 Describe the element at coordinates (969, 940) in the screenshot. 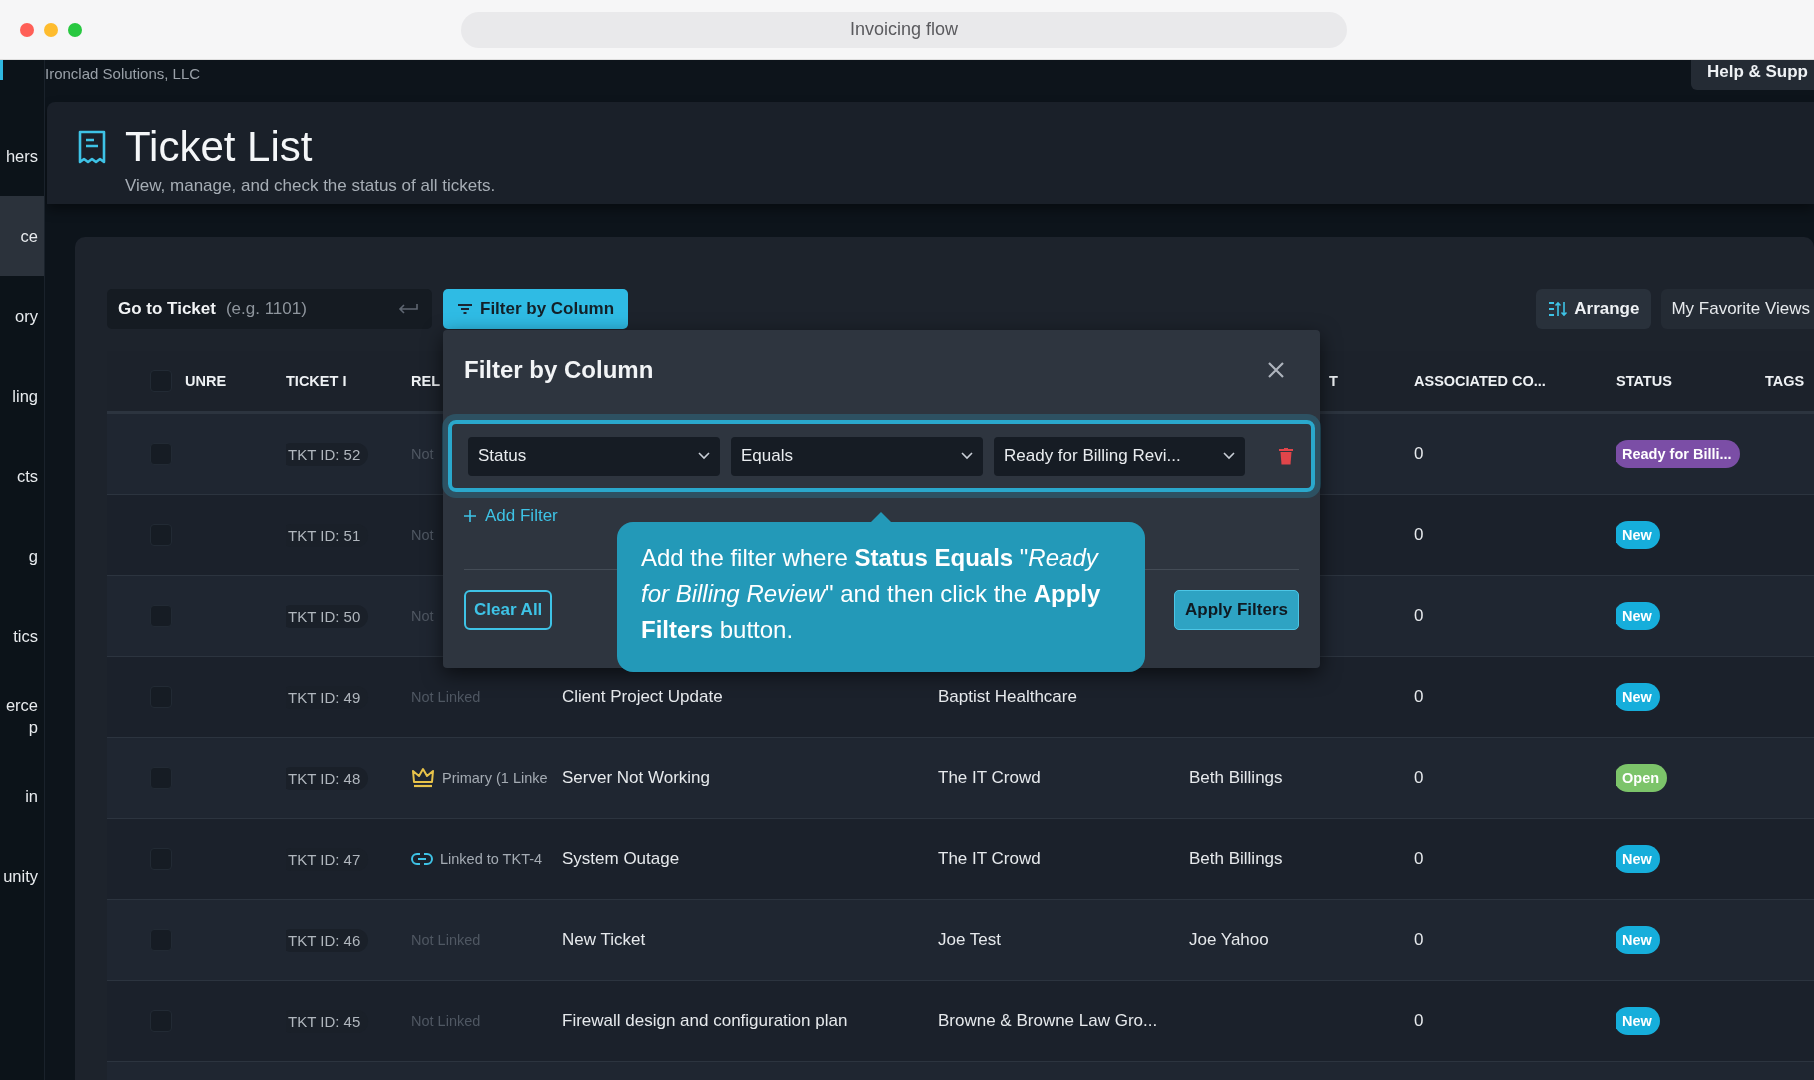

I see `table-cell: Joe Test` at that location.